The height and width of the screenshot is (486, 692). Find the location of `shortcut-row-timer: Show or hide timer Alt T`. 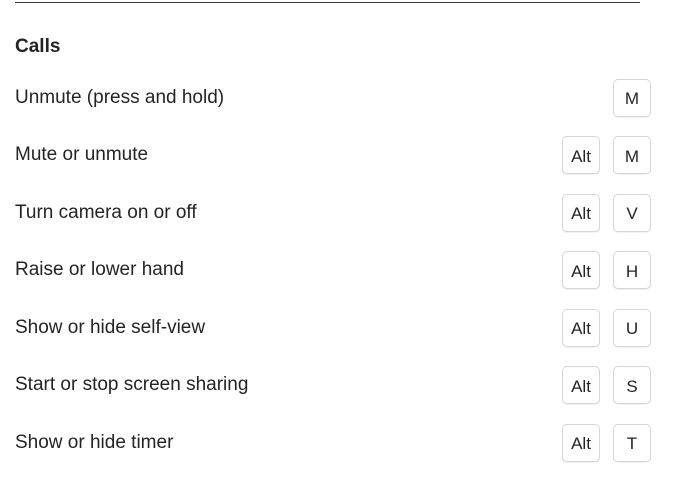

shortcut-row-timer: Show or hide timer Alt T is located at coordinates (333, 443).